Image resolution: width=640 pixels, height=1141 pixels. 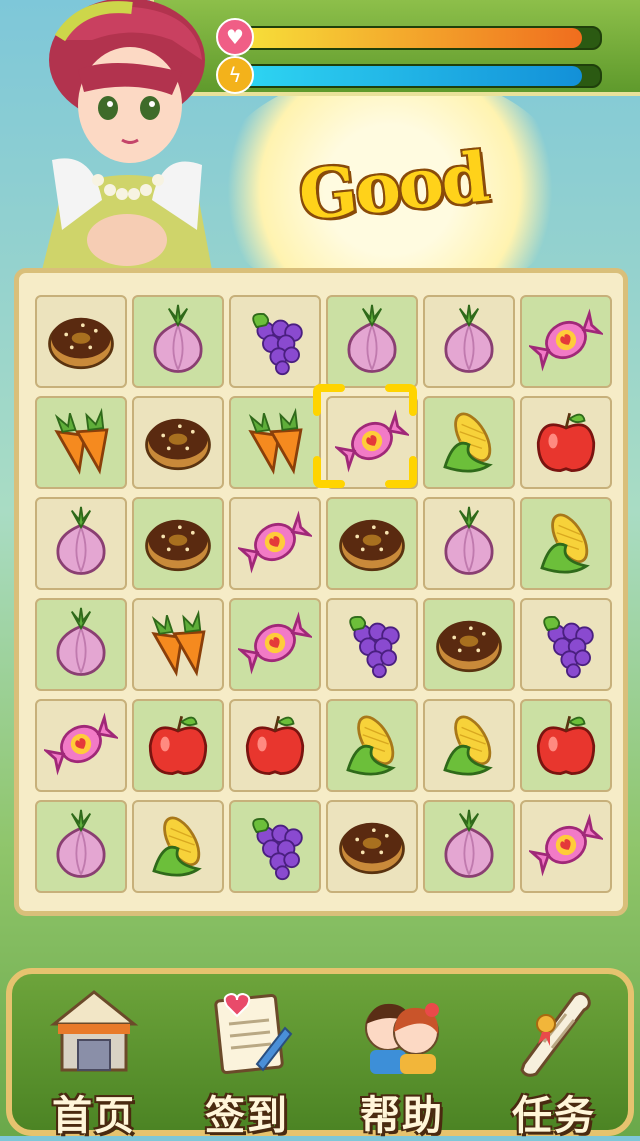 I want to click on help-kids-icon, so click(x=402, y=1031).